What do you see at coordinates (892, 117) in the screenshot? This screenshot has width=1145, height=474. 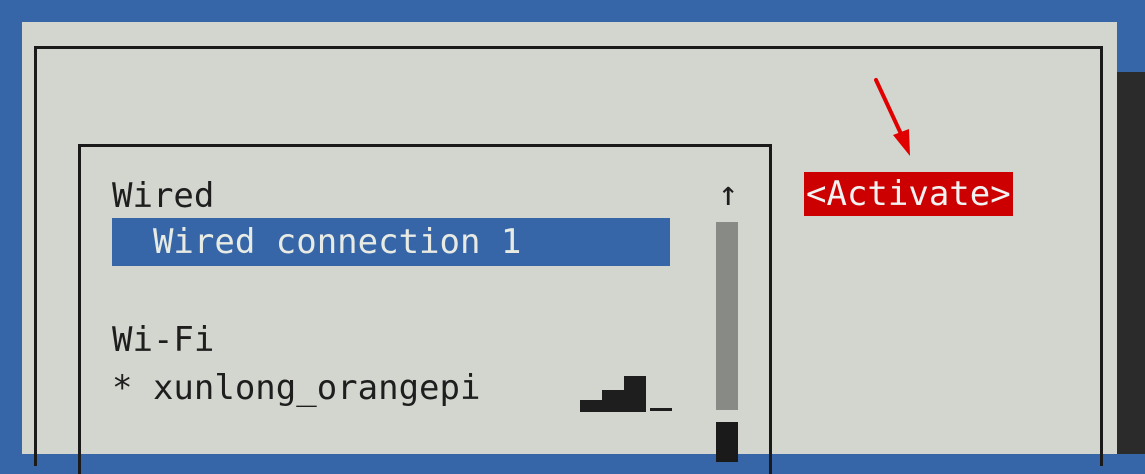 I see `annotation-arrow-icon` at bounding box center [892, 117].